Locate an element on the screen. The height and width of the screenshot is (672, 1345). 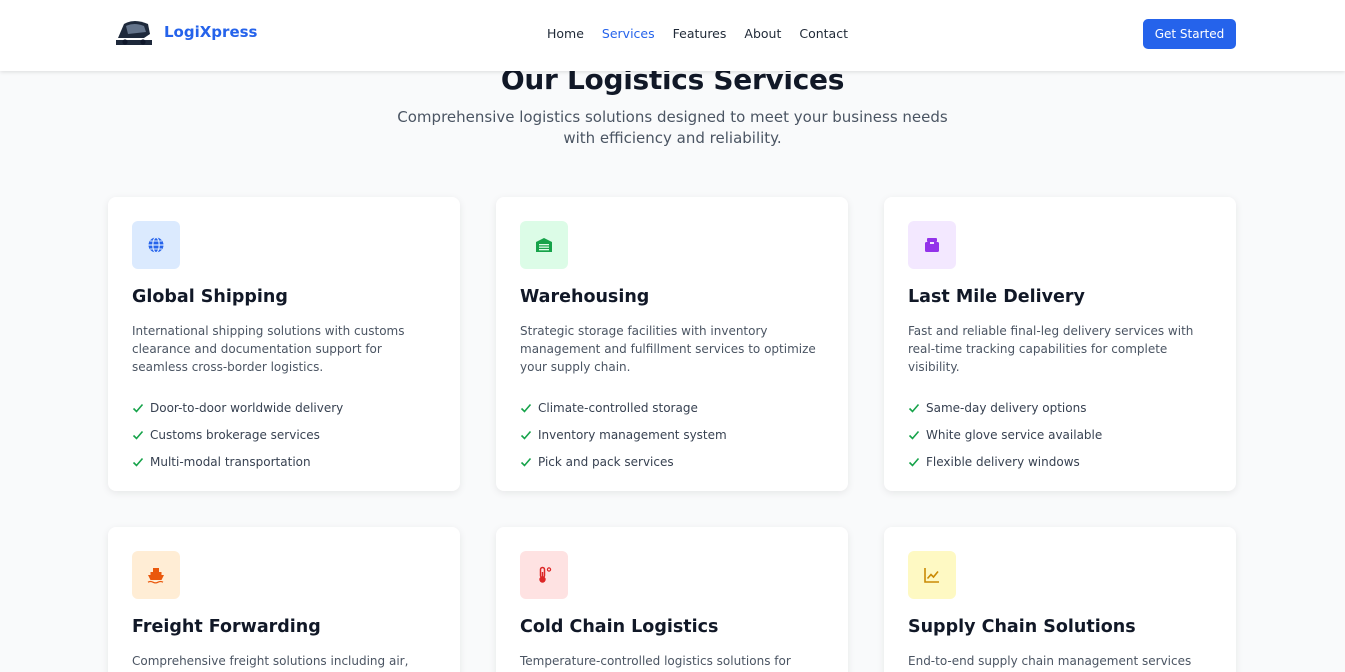
feature-label: Climate-controlled storage is located at coordinates (618, 407).